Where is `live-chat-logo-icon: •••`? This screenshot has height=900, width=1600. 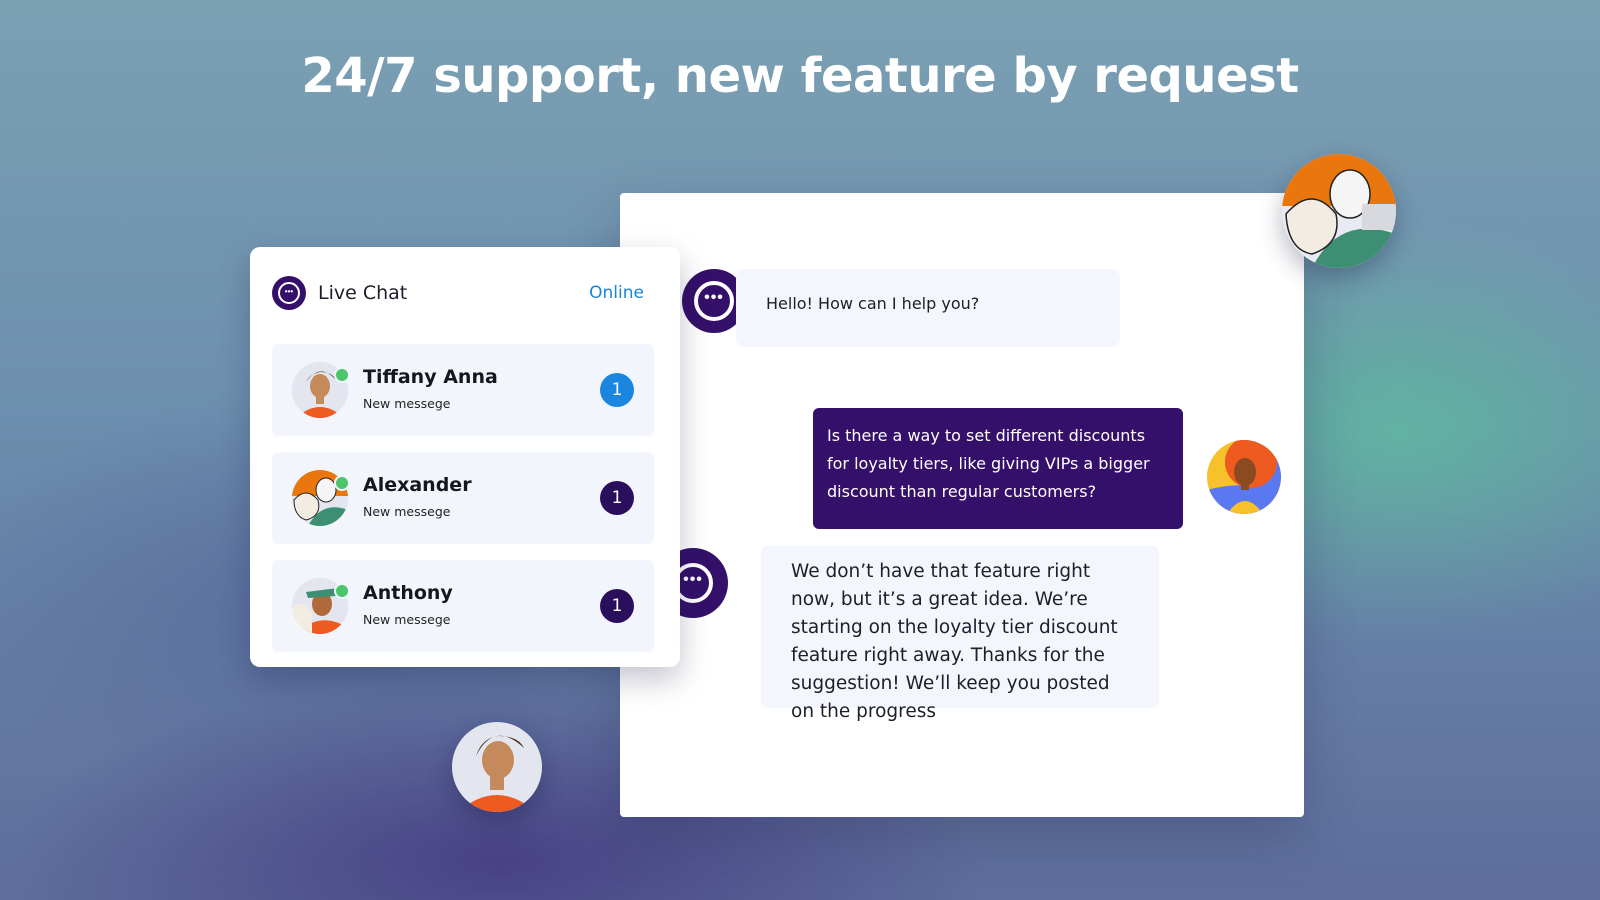
live-chat-logo-icon: ••• is located at coordinates (289, 293).